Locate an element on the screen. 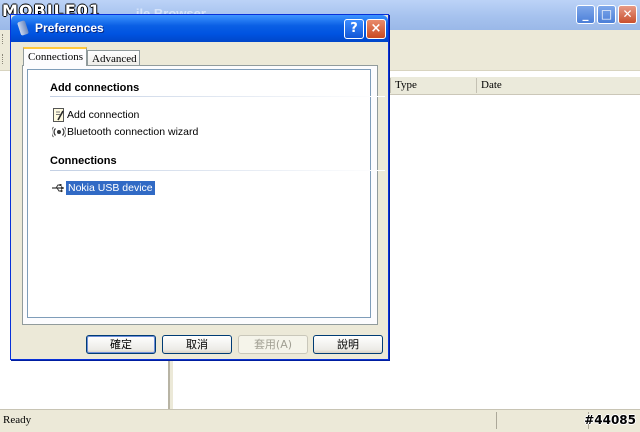 This screenshot has width=640, height=432. status-separator is located at coordinates (496, 420).